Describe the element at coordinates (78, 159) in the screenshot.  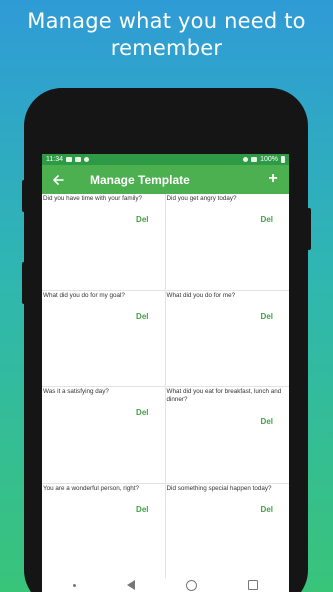
I see `message-icon` at that location.